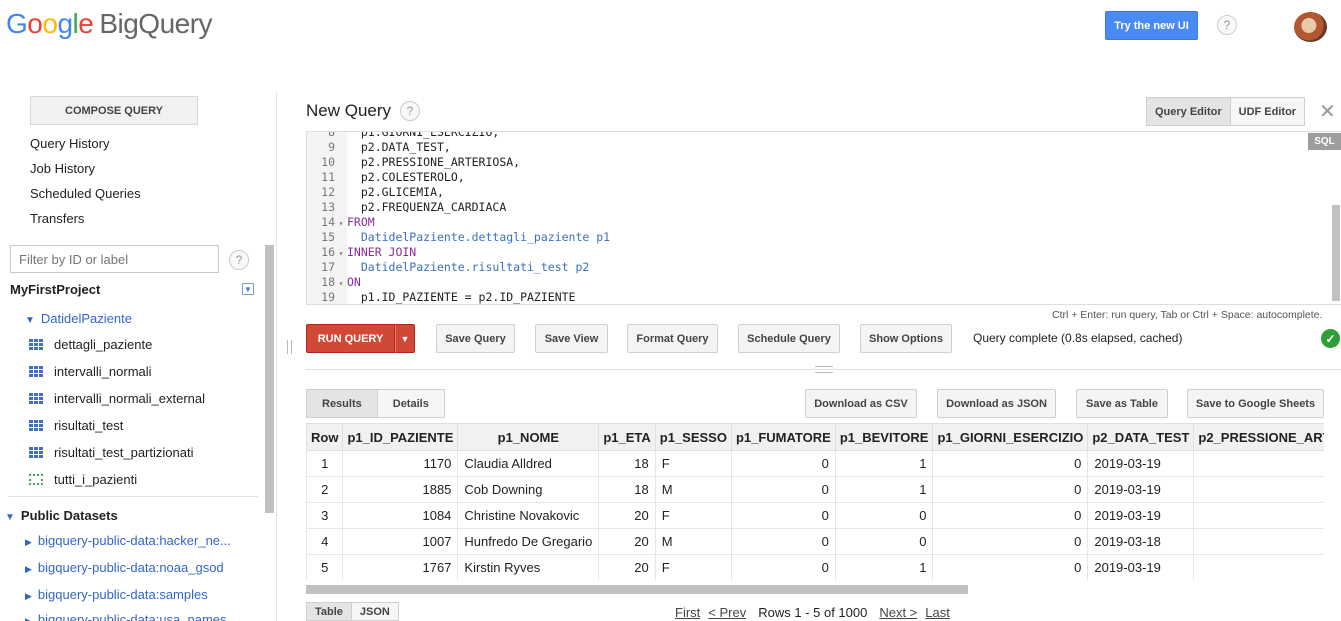  Describe the element at coordinates (328, 282) in the screenshot. I see `line-number: 18` at that location.